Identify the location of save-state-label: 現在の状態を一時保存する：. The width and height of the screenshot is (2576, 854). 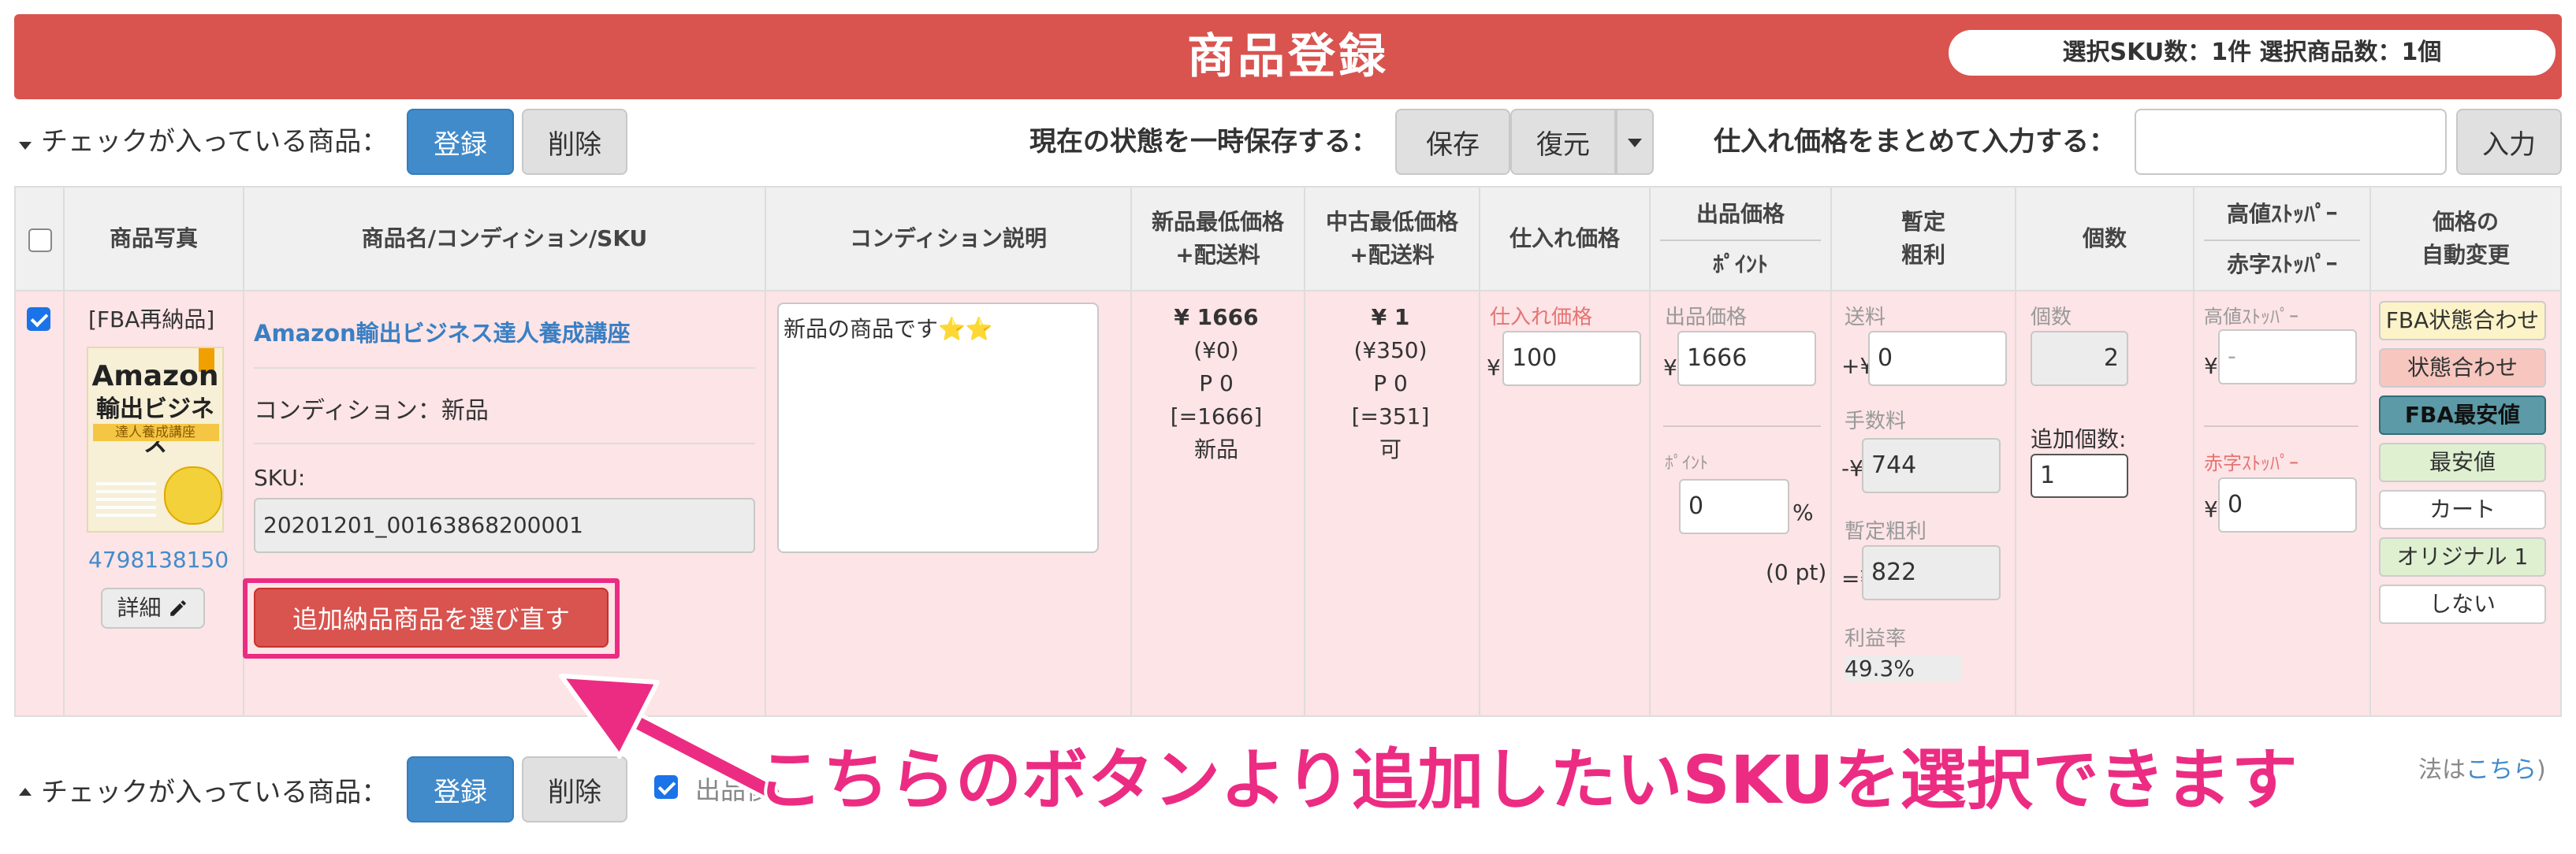
(1203, 142).